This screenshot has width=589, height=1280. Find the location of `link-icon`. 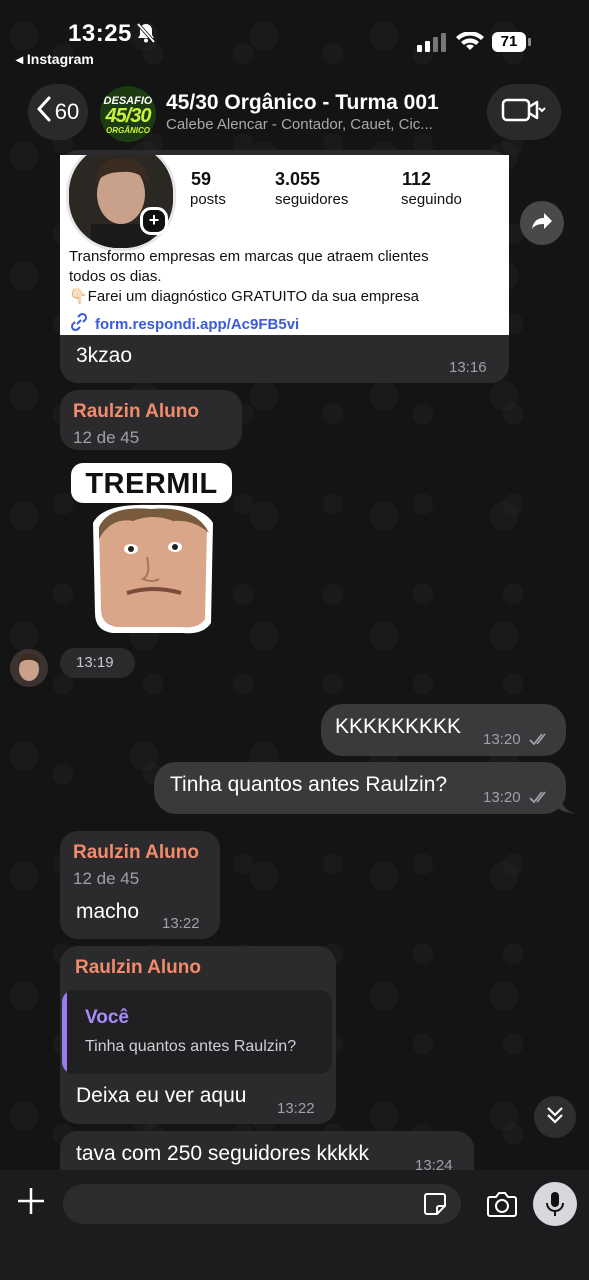

link-icon is located at coordinates (79, 323).